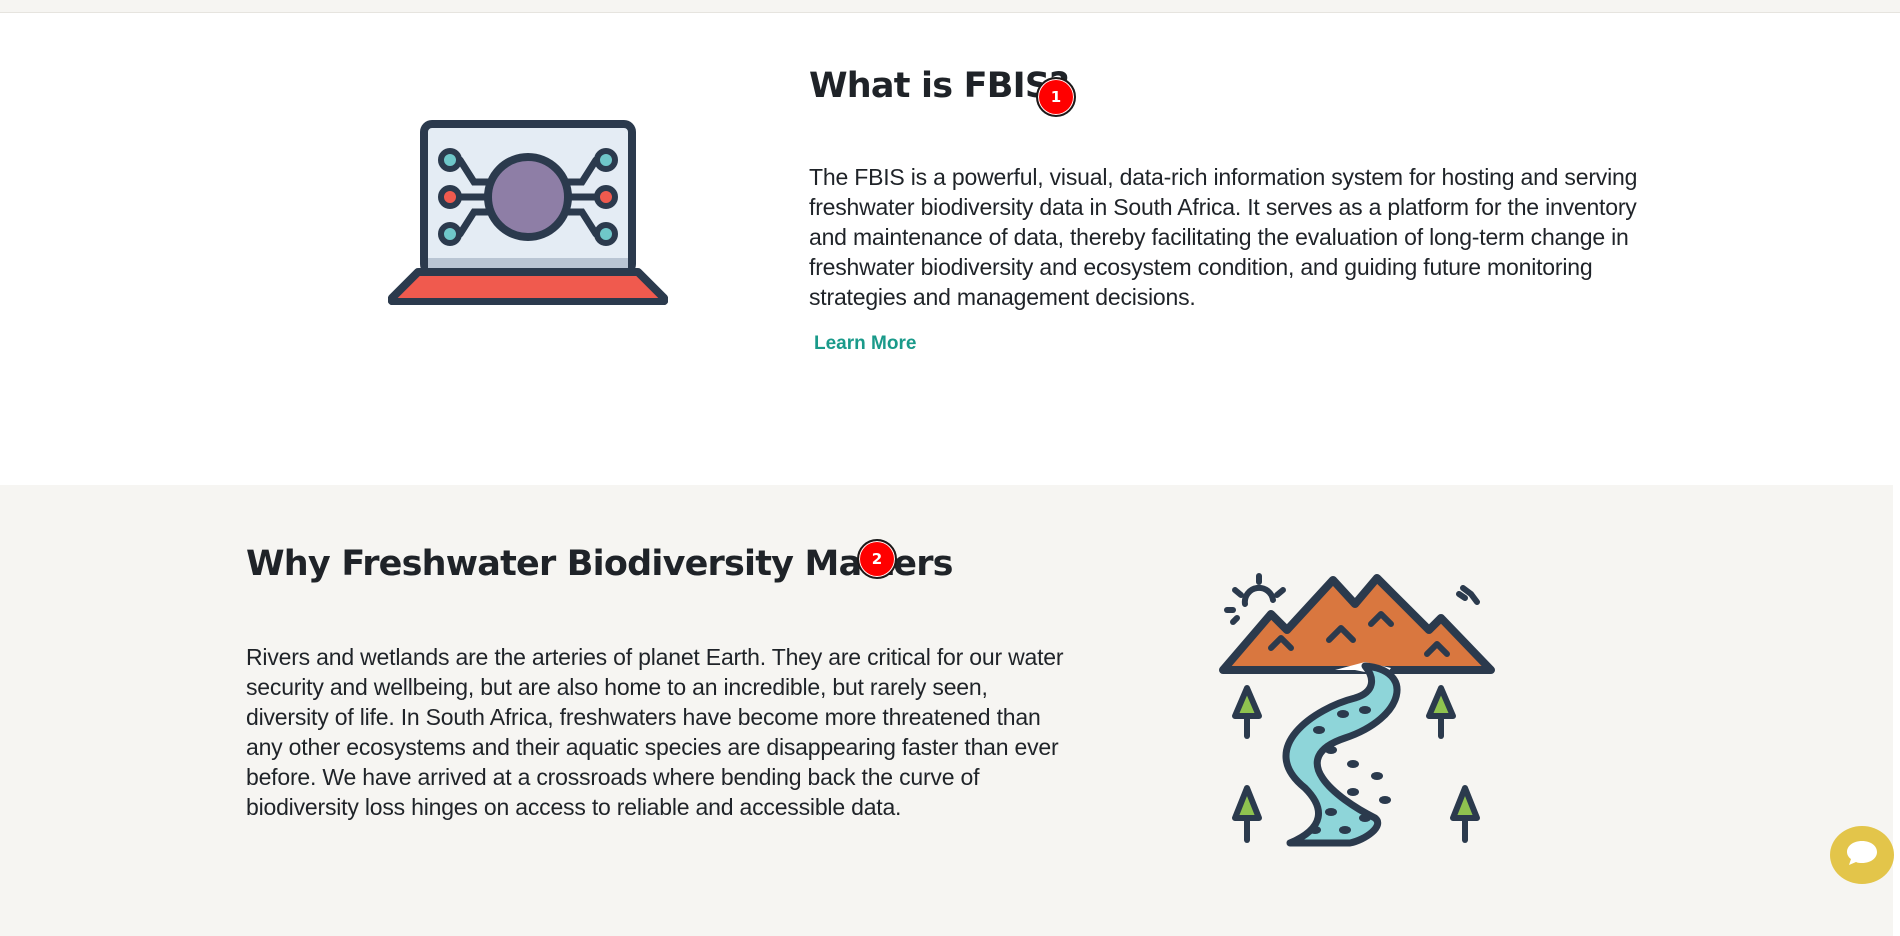  Describe the element at coordinates (1896, 710) in the screenshot. I see `scrollbar-gutter` at that location.